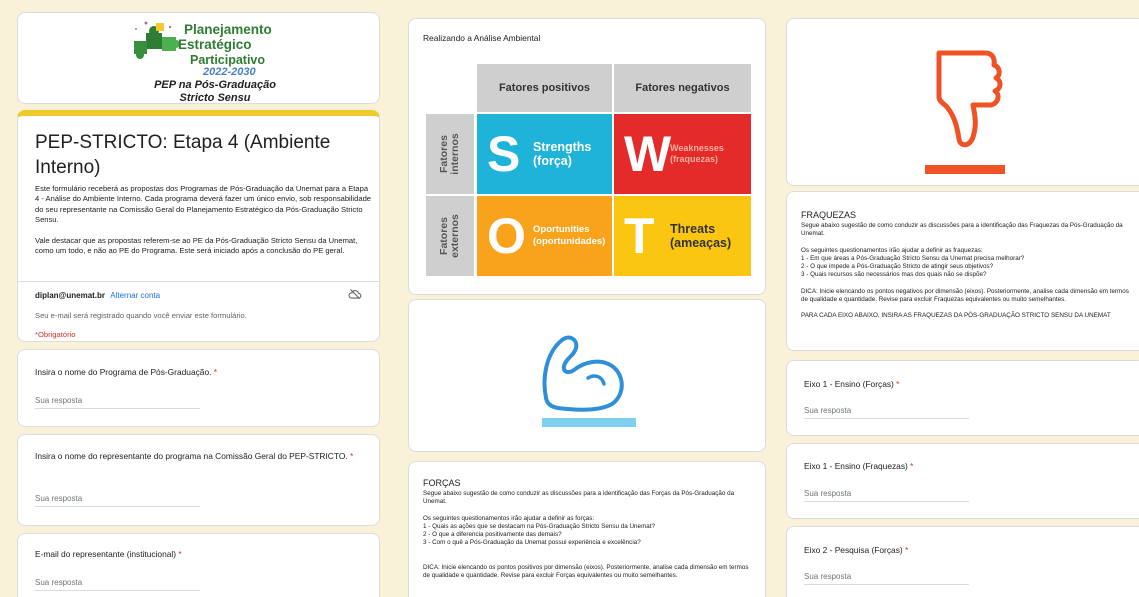 Image resolution: width=1139 pixels, height=597 pixels. What do you see at coordinates (450, 236) in the screenshot?
I see `swot-side-external: Fatores externos` at bounding box center [450, 236].